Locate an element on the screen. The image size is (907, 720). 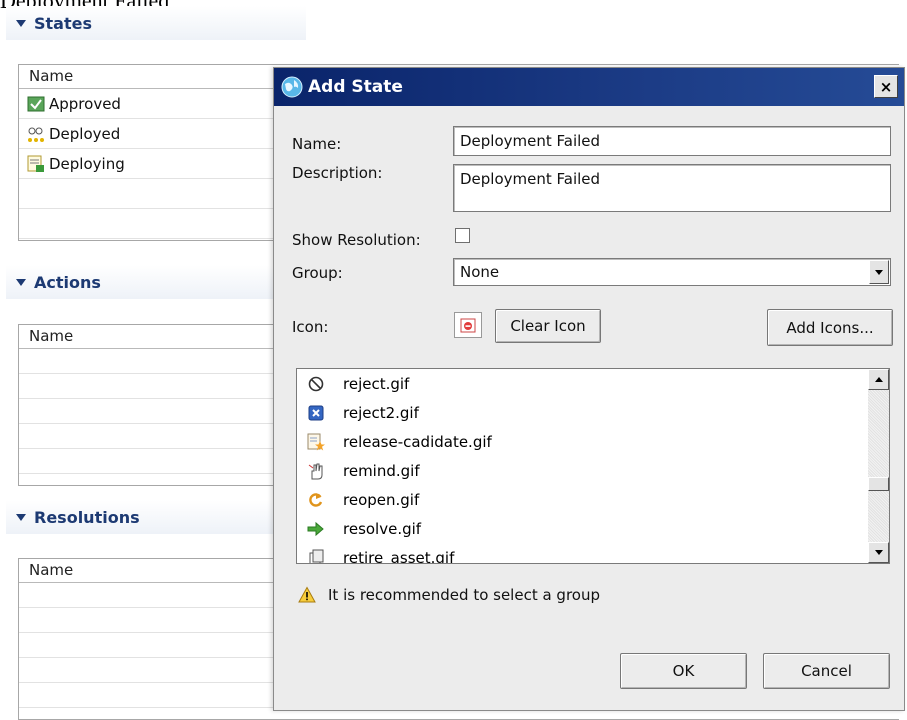
warning-text: It is recommended to select a group is located at coordinates (464, 595).